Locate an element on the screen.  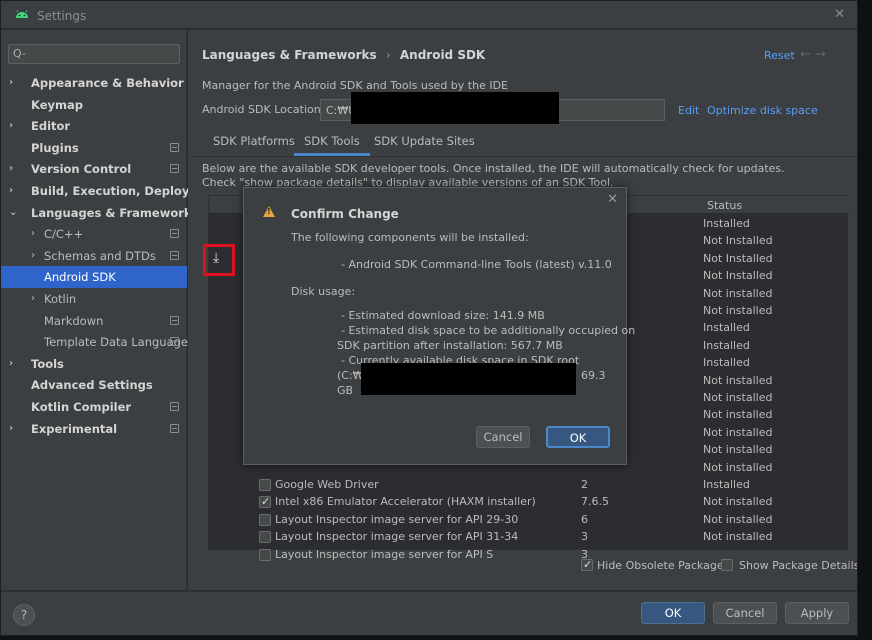
dialog-close-icon: ✕ is located at coordinates (612, 199).